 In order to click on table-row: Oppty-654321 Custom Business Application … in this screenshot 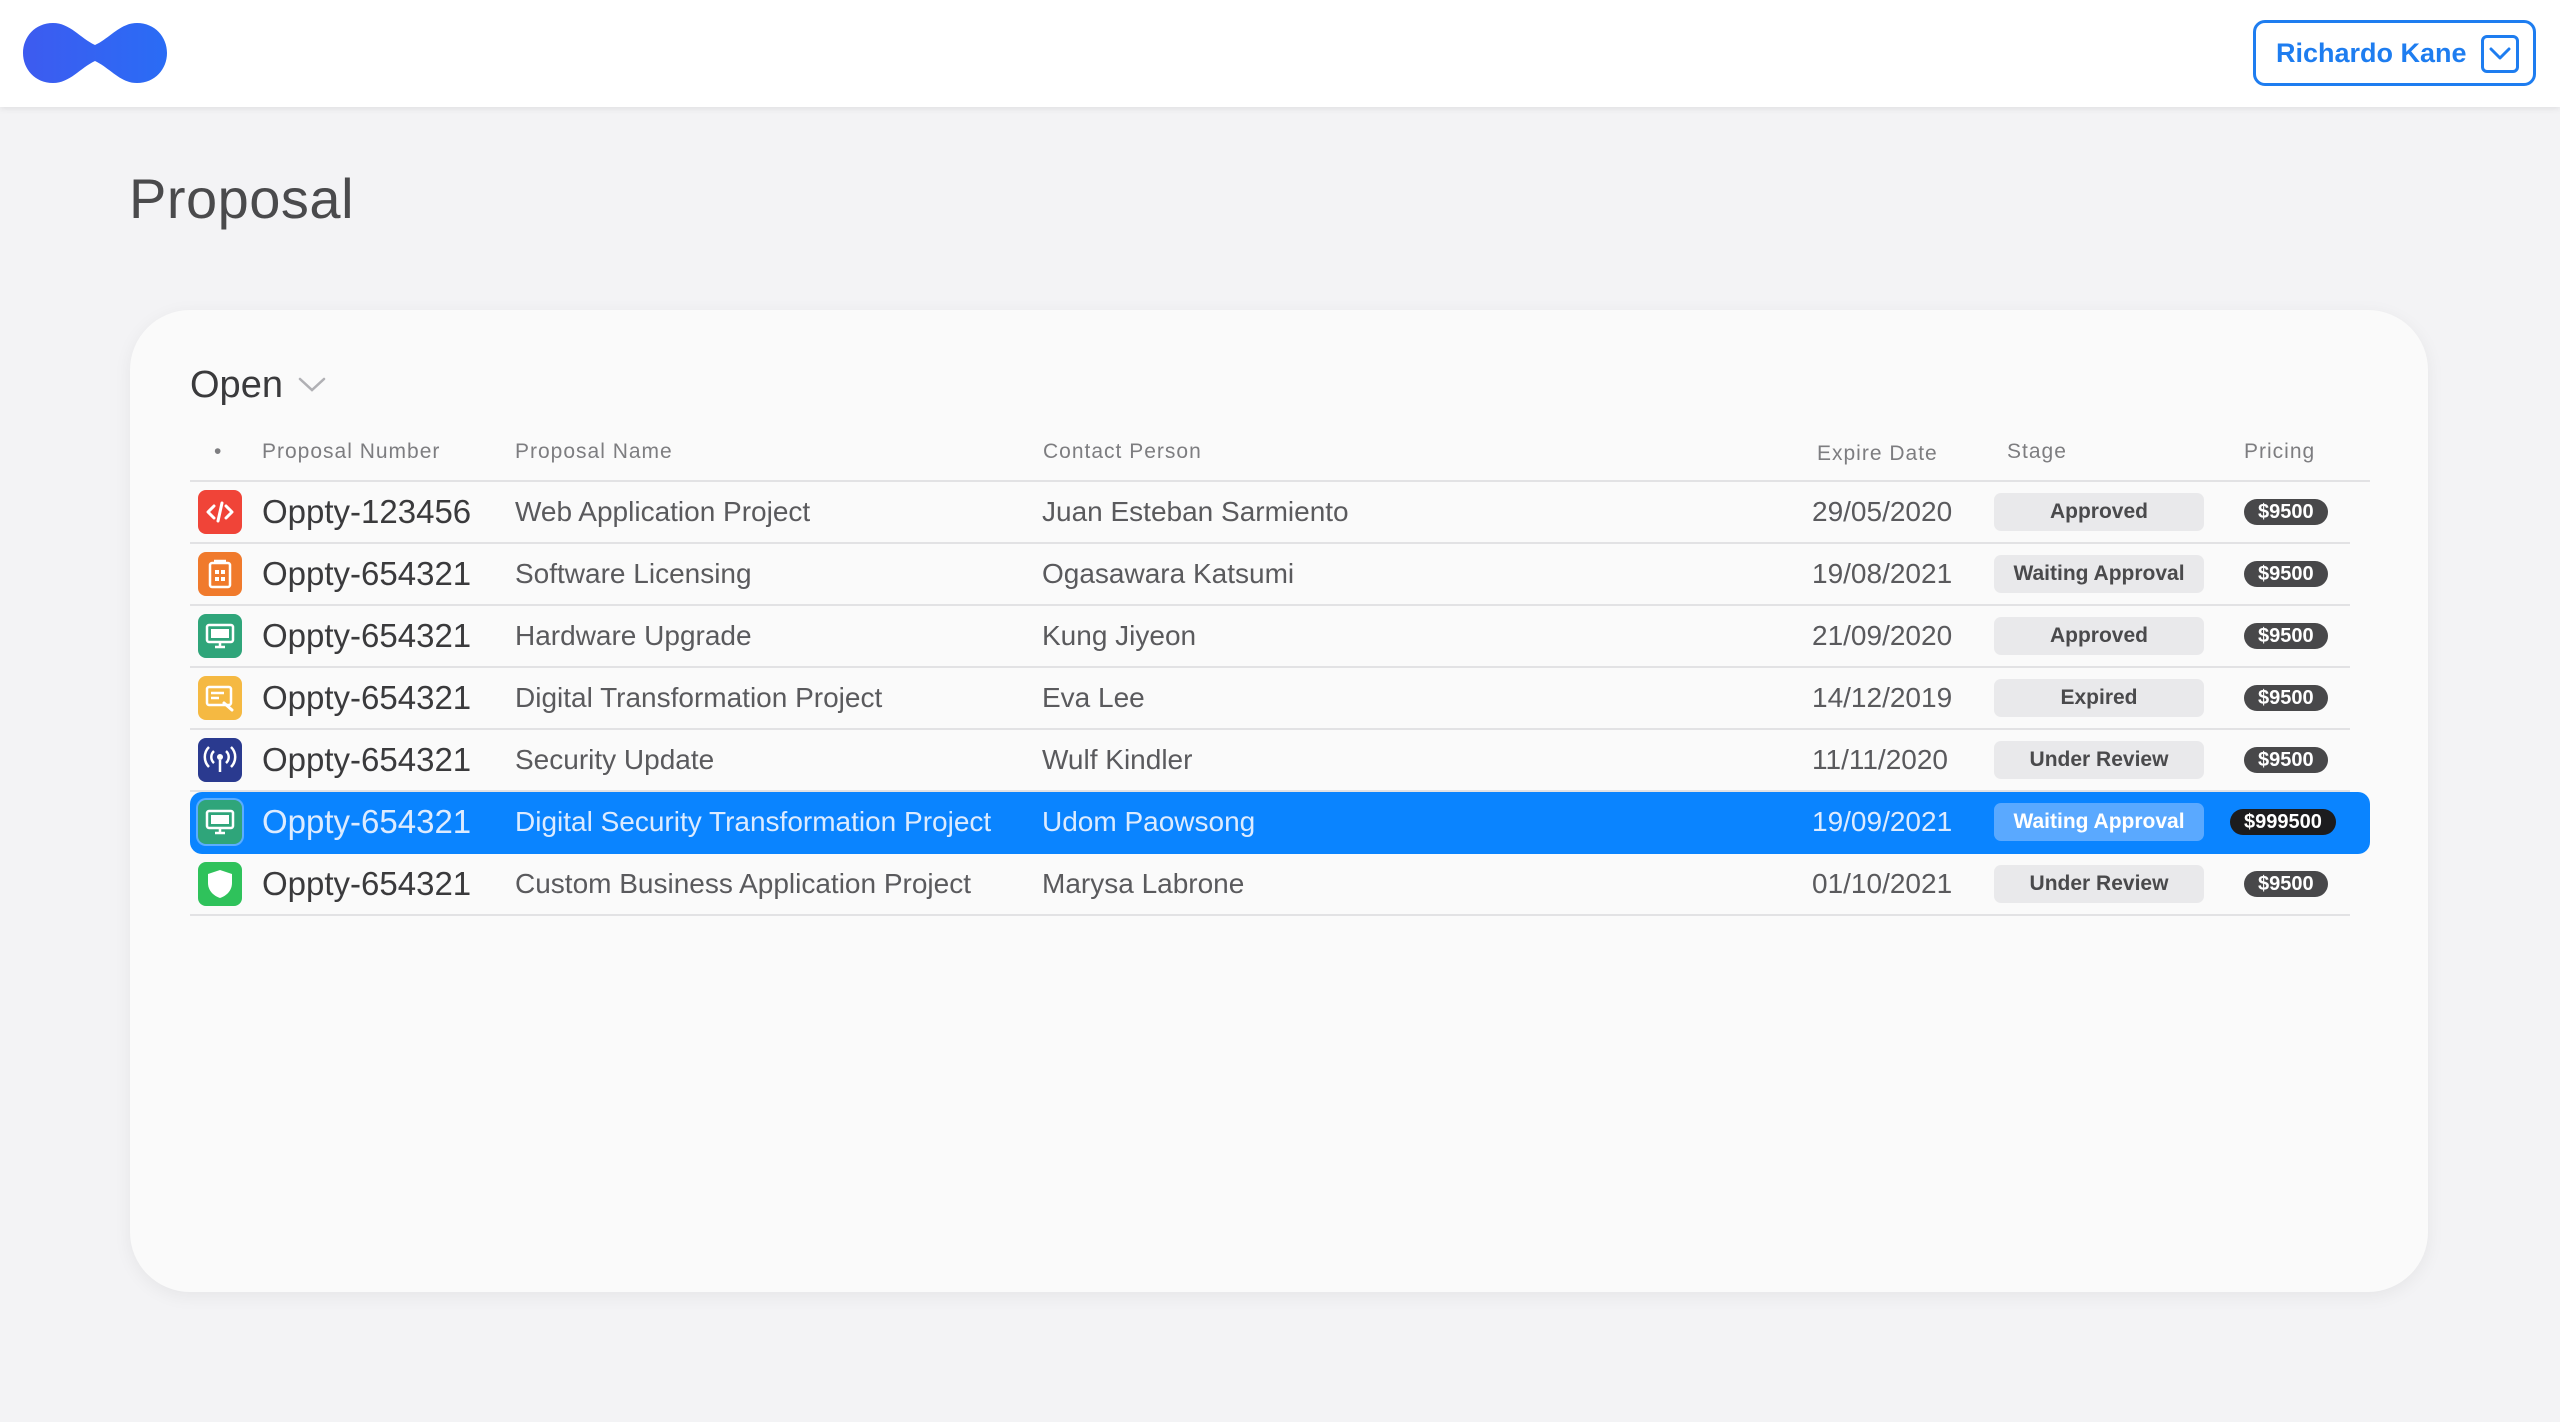, I will do `click(1270, 885)`.